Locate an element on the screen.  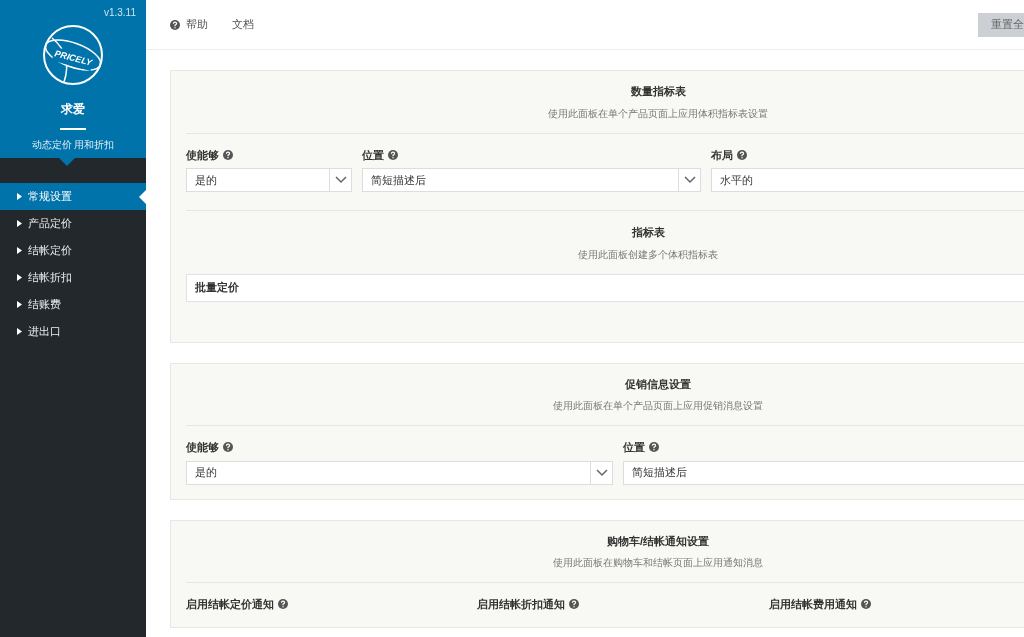
sidebar-item: 结帐定价 is located at coordinates (73, 250).